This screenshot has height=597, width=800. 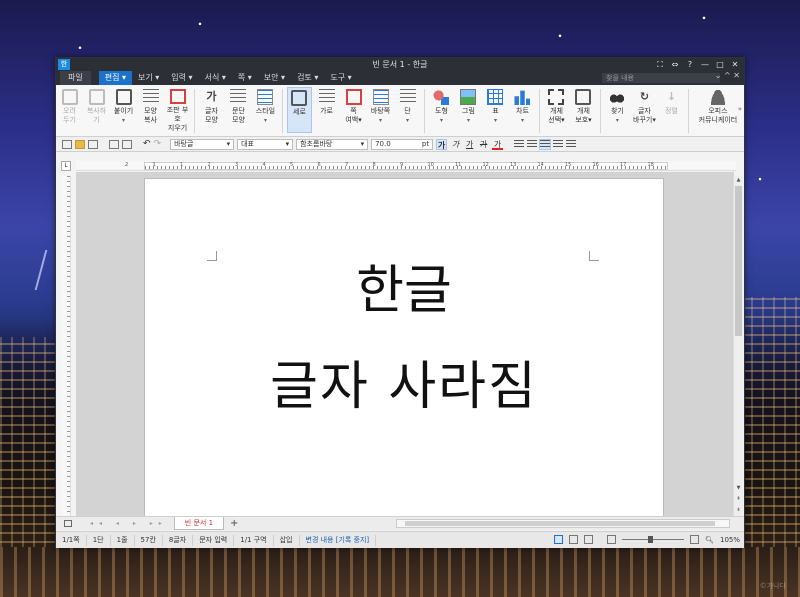 I want to click on object-protect-button: 개체 보호▾, so click(x=583, y=110).